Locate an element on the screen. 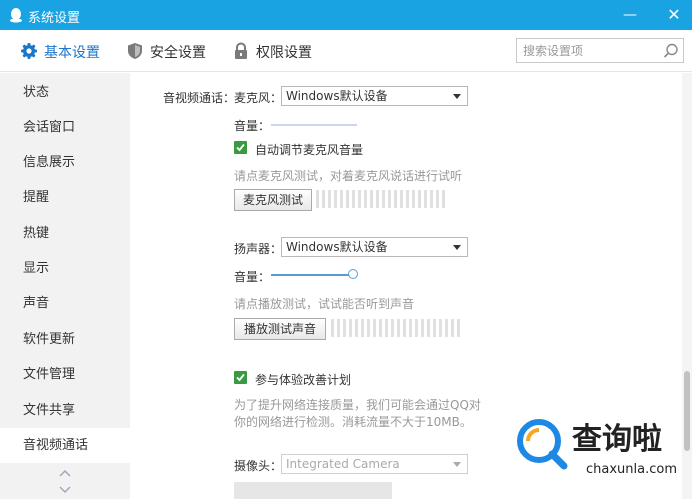  mic-level-meter is located at coordinates (382, 200).